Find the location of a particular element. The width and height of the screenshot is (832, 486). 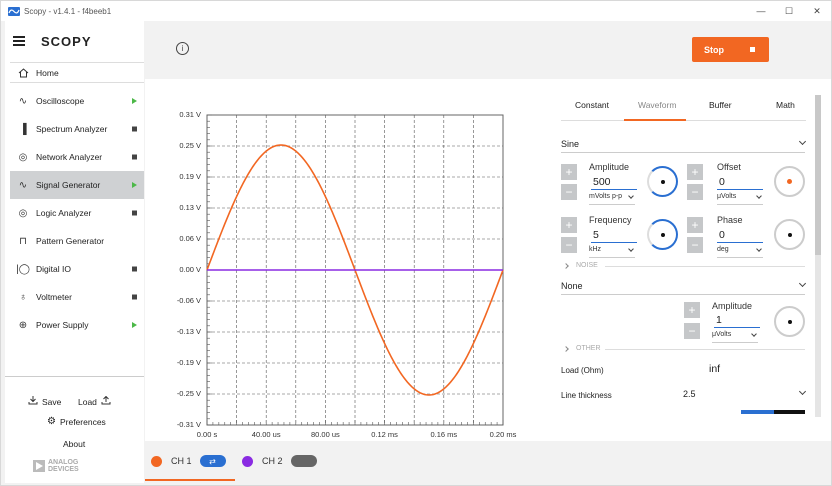

noise-amplitude-label: Amplitude is located at coordinates (732, 306).